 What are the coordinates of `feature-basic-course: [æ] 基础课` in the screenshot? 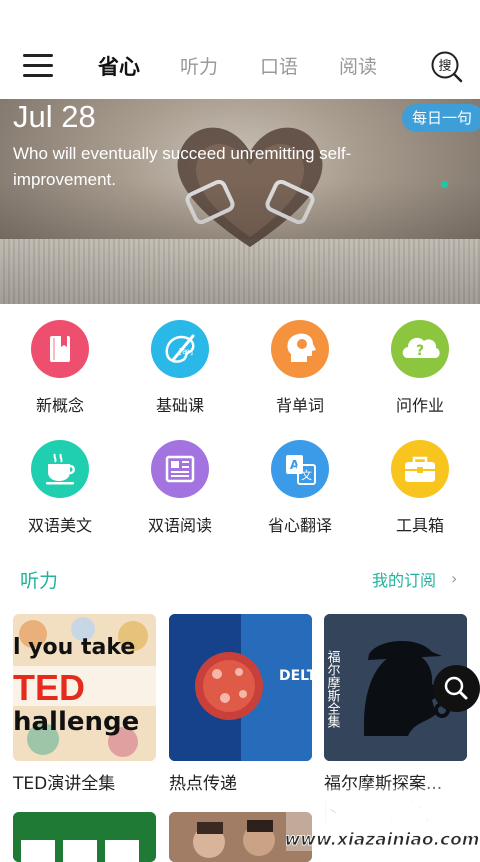 It's located at (180, 360).